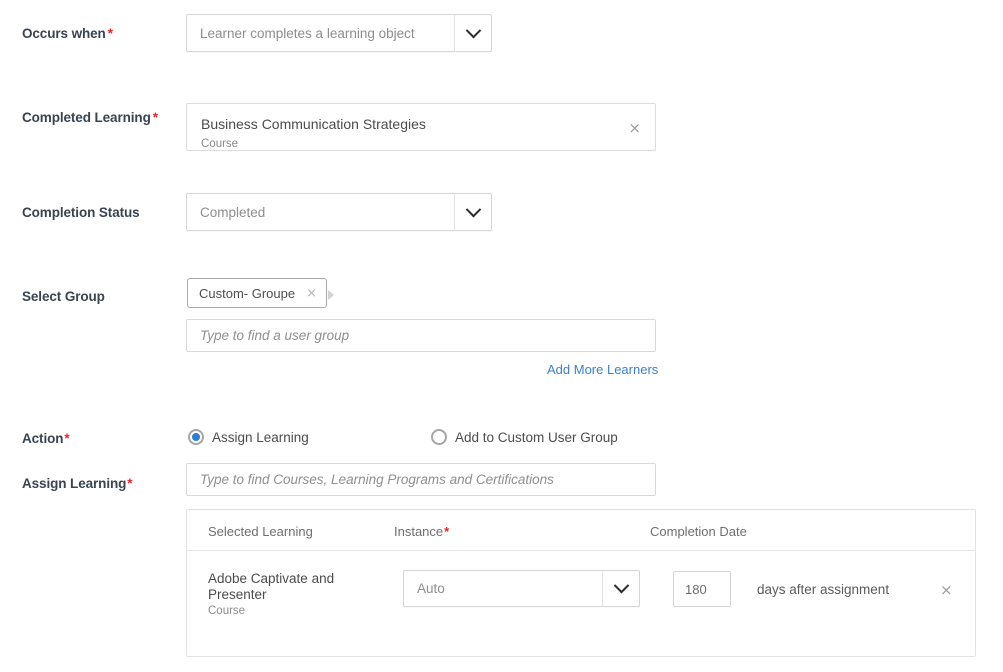 This screenshot has height=672, width=1003. What do you see at coordinates (196, 437) in the screenshot?
I see `radio-assign-learning-indicator` at bounding box center [196, 437].